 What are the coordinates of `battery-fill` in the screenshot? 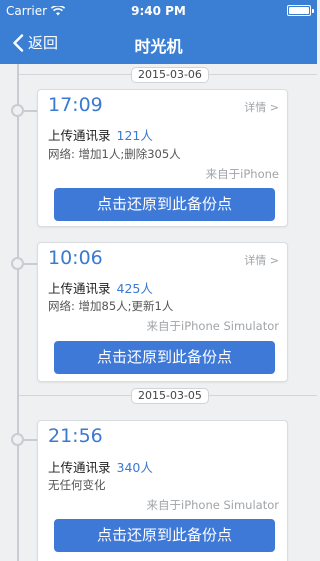 It's located at (299, 10).